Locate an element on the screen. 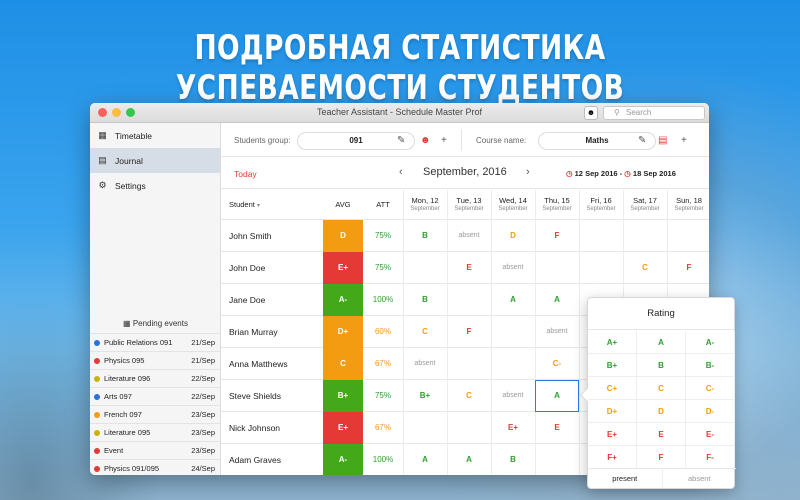 Image resolution: width=800 pixels, height=500 pixels. sidebar-item-settings: ⚙ Settings is located at coordinates (155, 185).